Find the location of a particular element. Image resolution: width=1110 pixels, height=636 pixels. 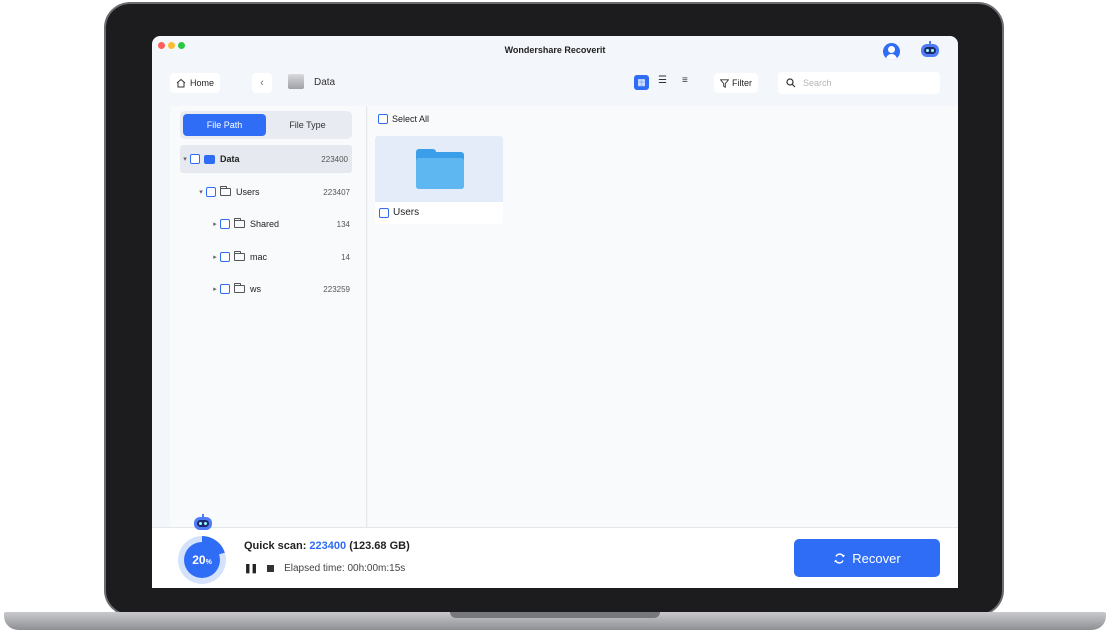

scan-controls: ❚❚ Elapsed time: 00h:00m:15s is located at coordinates (324, 568).